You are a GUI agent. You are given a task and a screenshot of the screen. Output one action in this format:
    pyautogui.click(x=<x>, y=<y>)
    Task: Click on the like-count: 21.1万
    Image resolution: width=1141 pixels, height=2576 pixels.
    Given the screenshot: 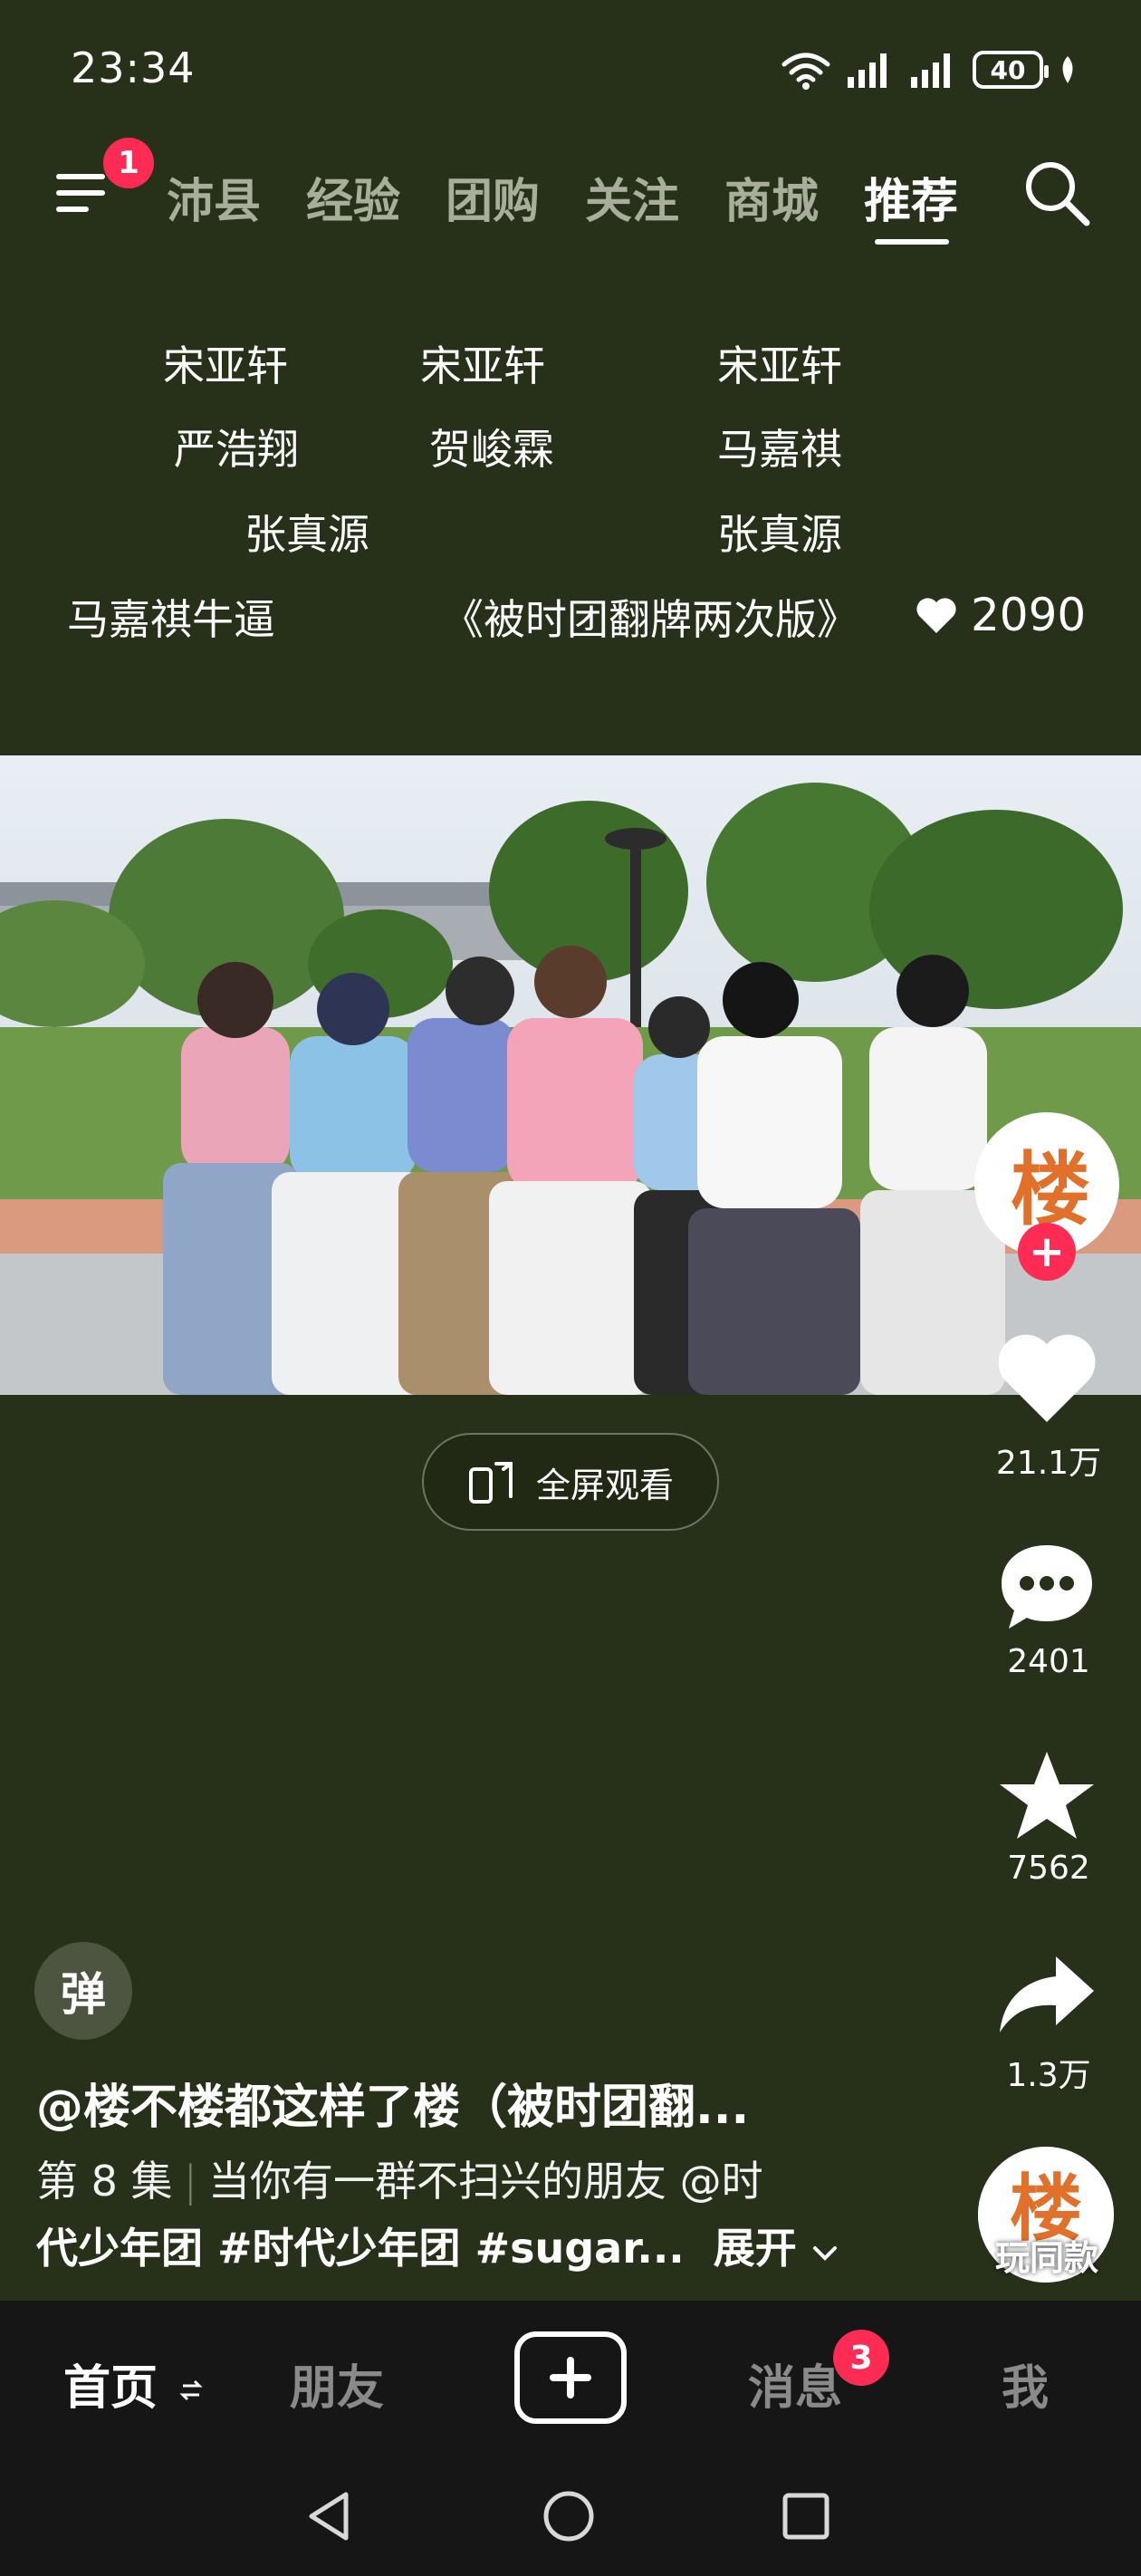 What is the action you would take?
    pyautogui.click(x=1048, y=1463)
    